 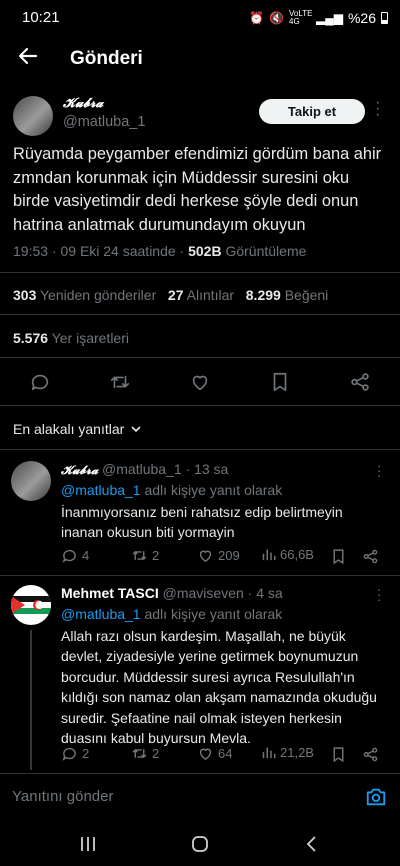 I want to click on signal-icon: ▂▄▆, so click(x=329, y=18).